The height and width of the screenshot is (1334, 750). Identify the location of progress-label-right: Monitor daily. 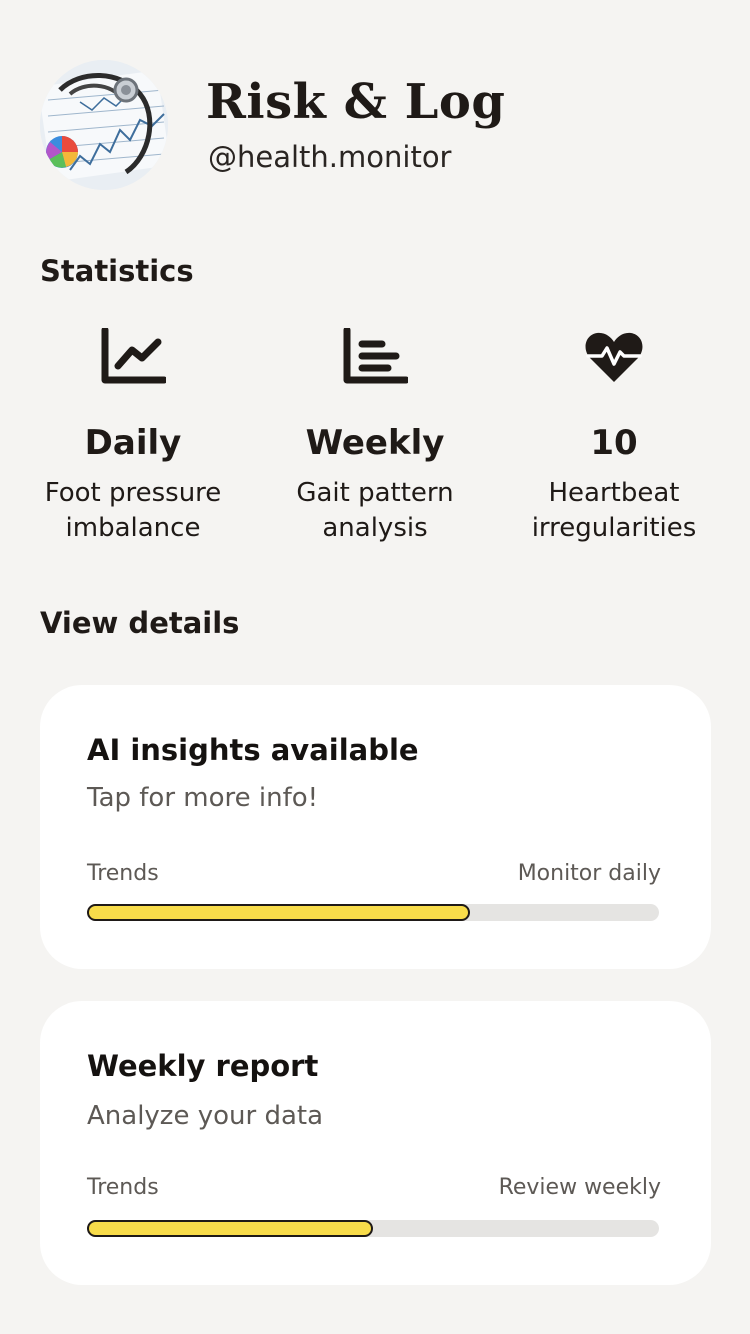
(589, 873).